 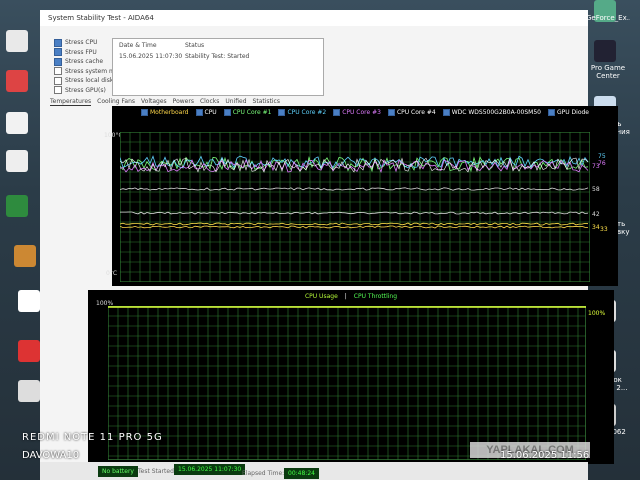 I want to click on legend-label: GPU Diode, so click(x=572, y=112).